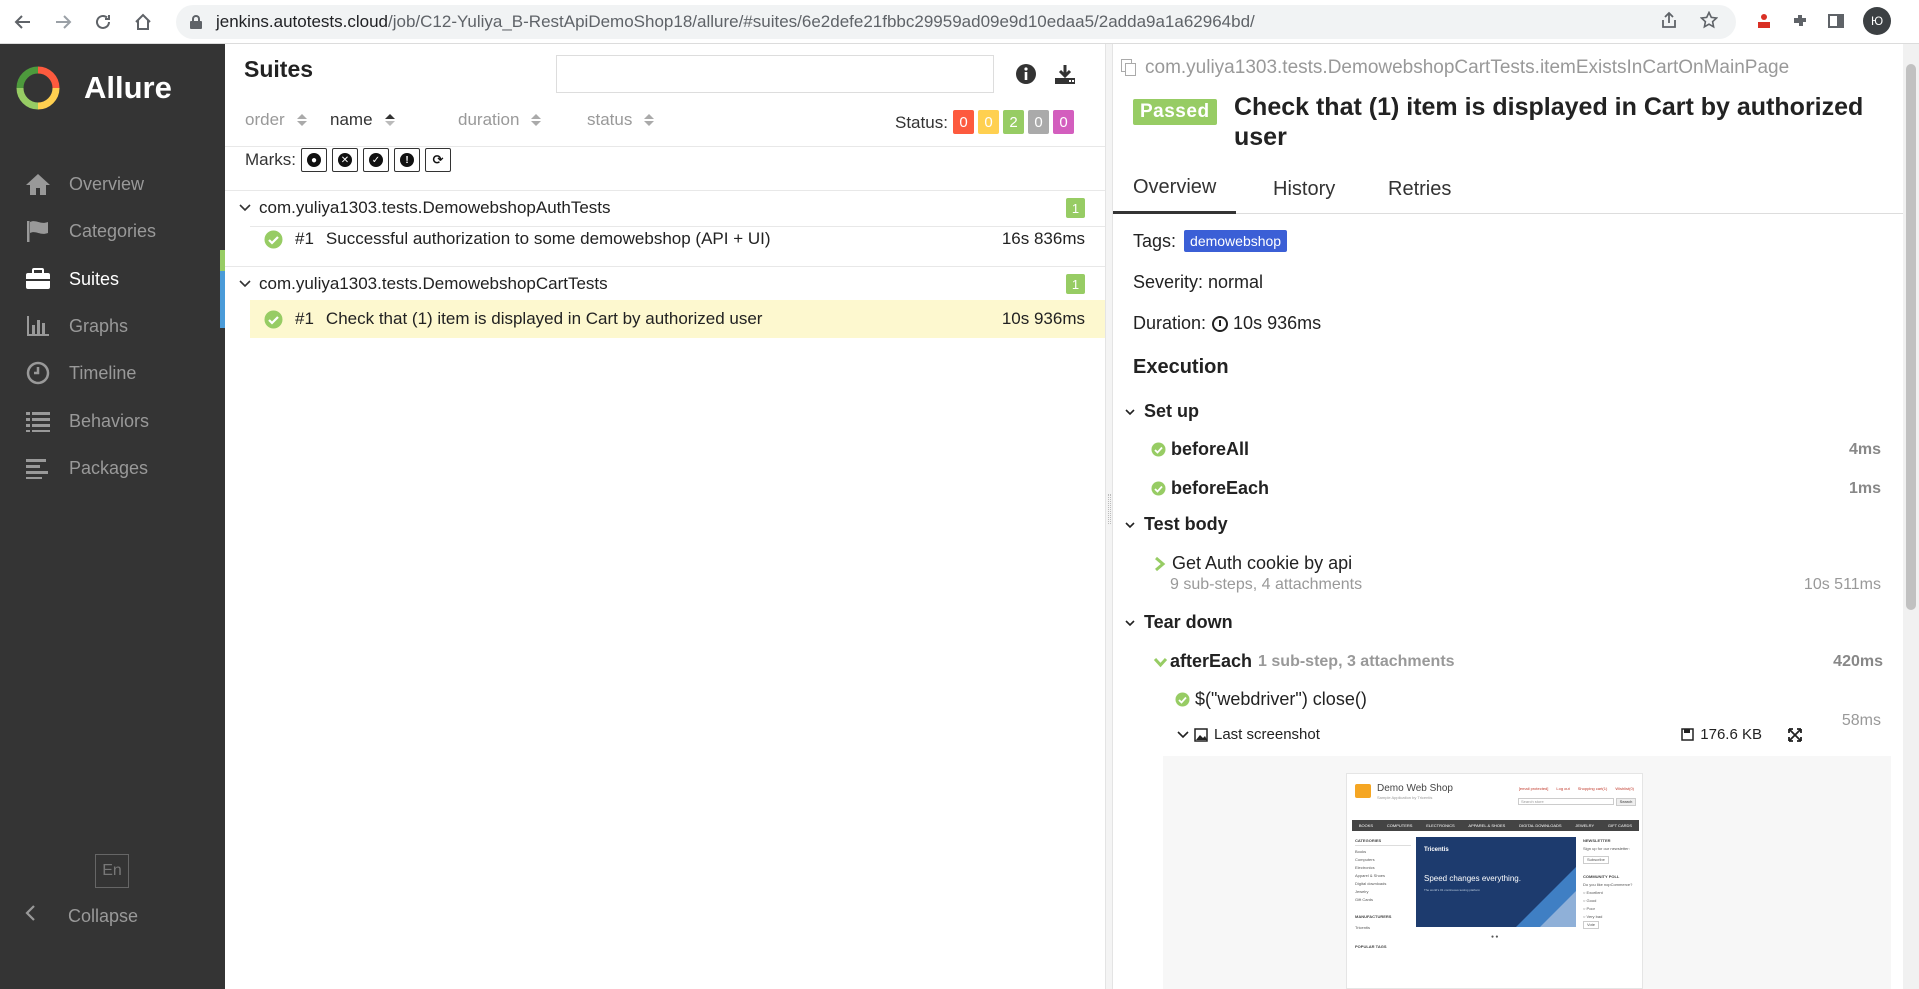  I want to click on pane-splitter, so click(1109, 516).